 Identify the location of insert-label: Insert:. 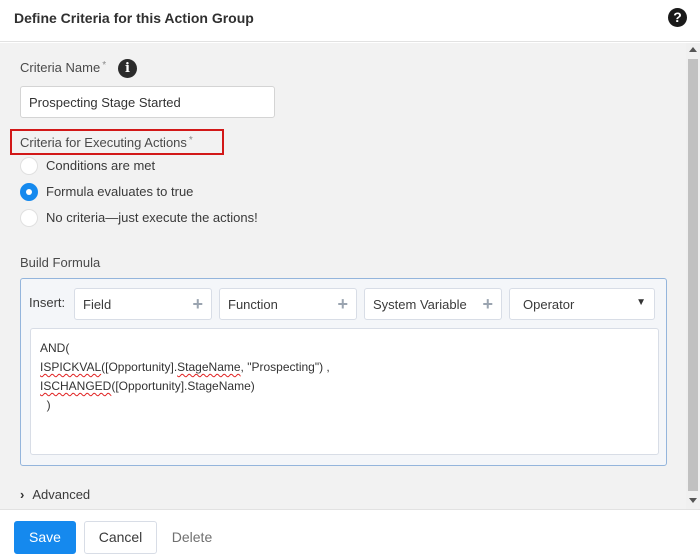
(47, 302).